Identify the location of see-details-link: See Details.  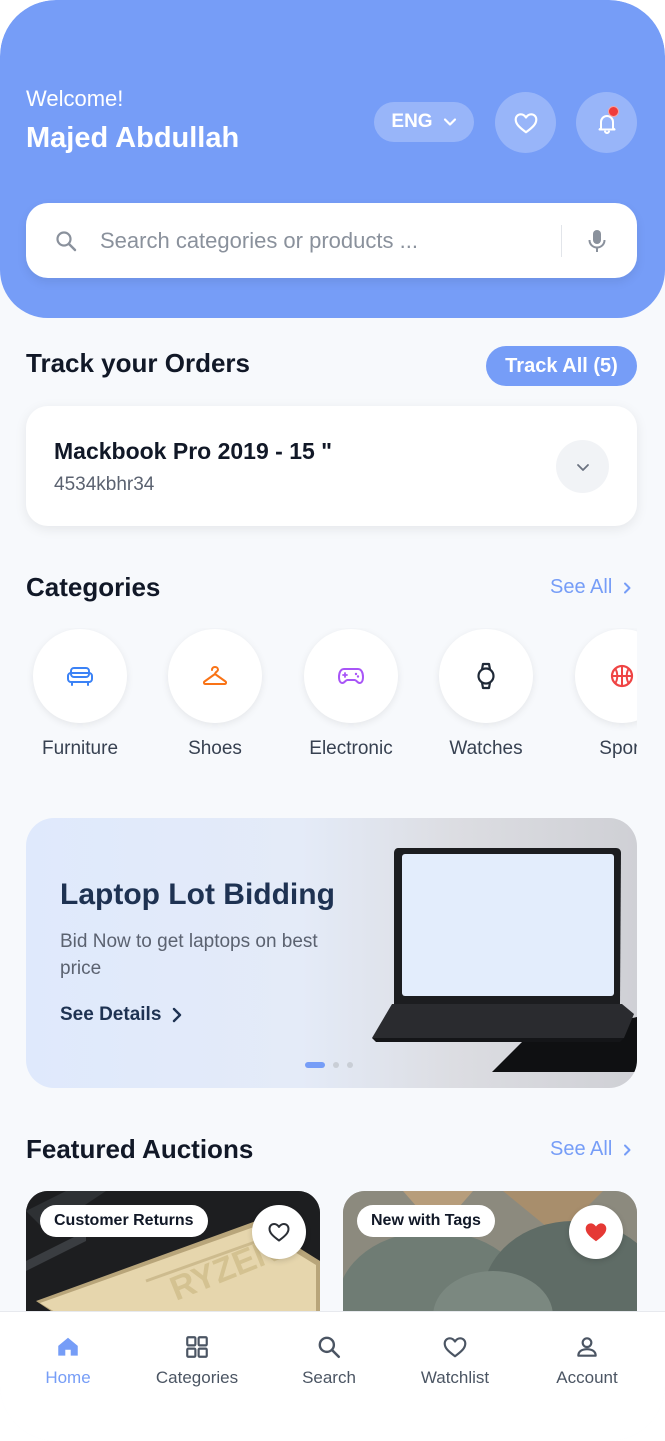
(121, 1015).